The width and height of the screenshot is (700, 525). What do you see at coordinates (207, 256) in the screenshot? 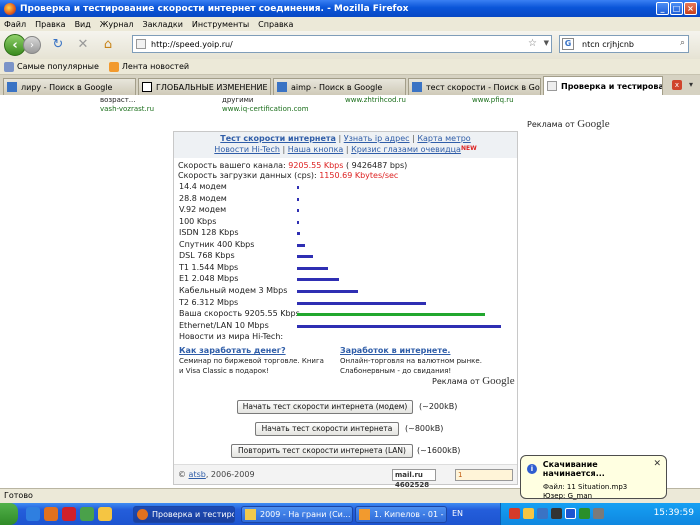
I see `chart-category-label: DSL 768 Kbps` at bounding box center [207, 256].